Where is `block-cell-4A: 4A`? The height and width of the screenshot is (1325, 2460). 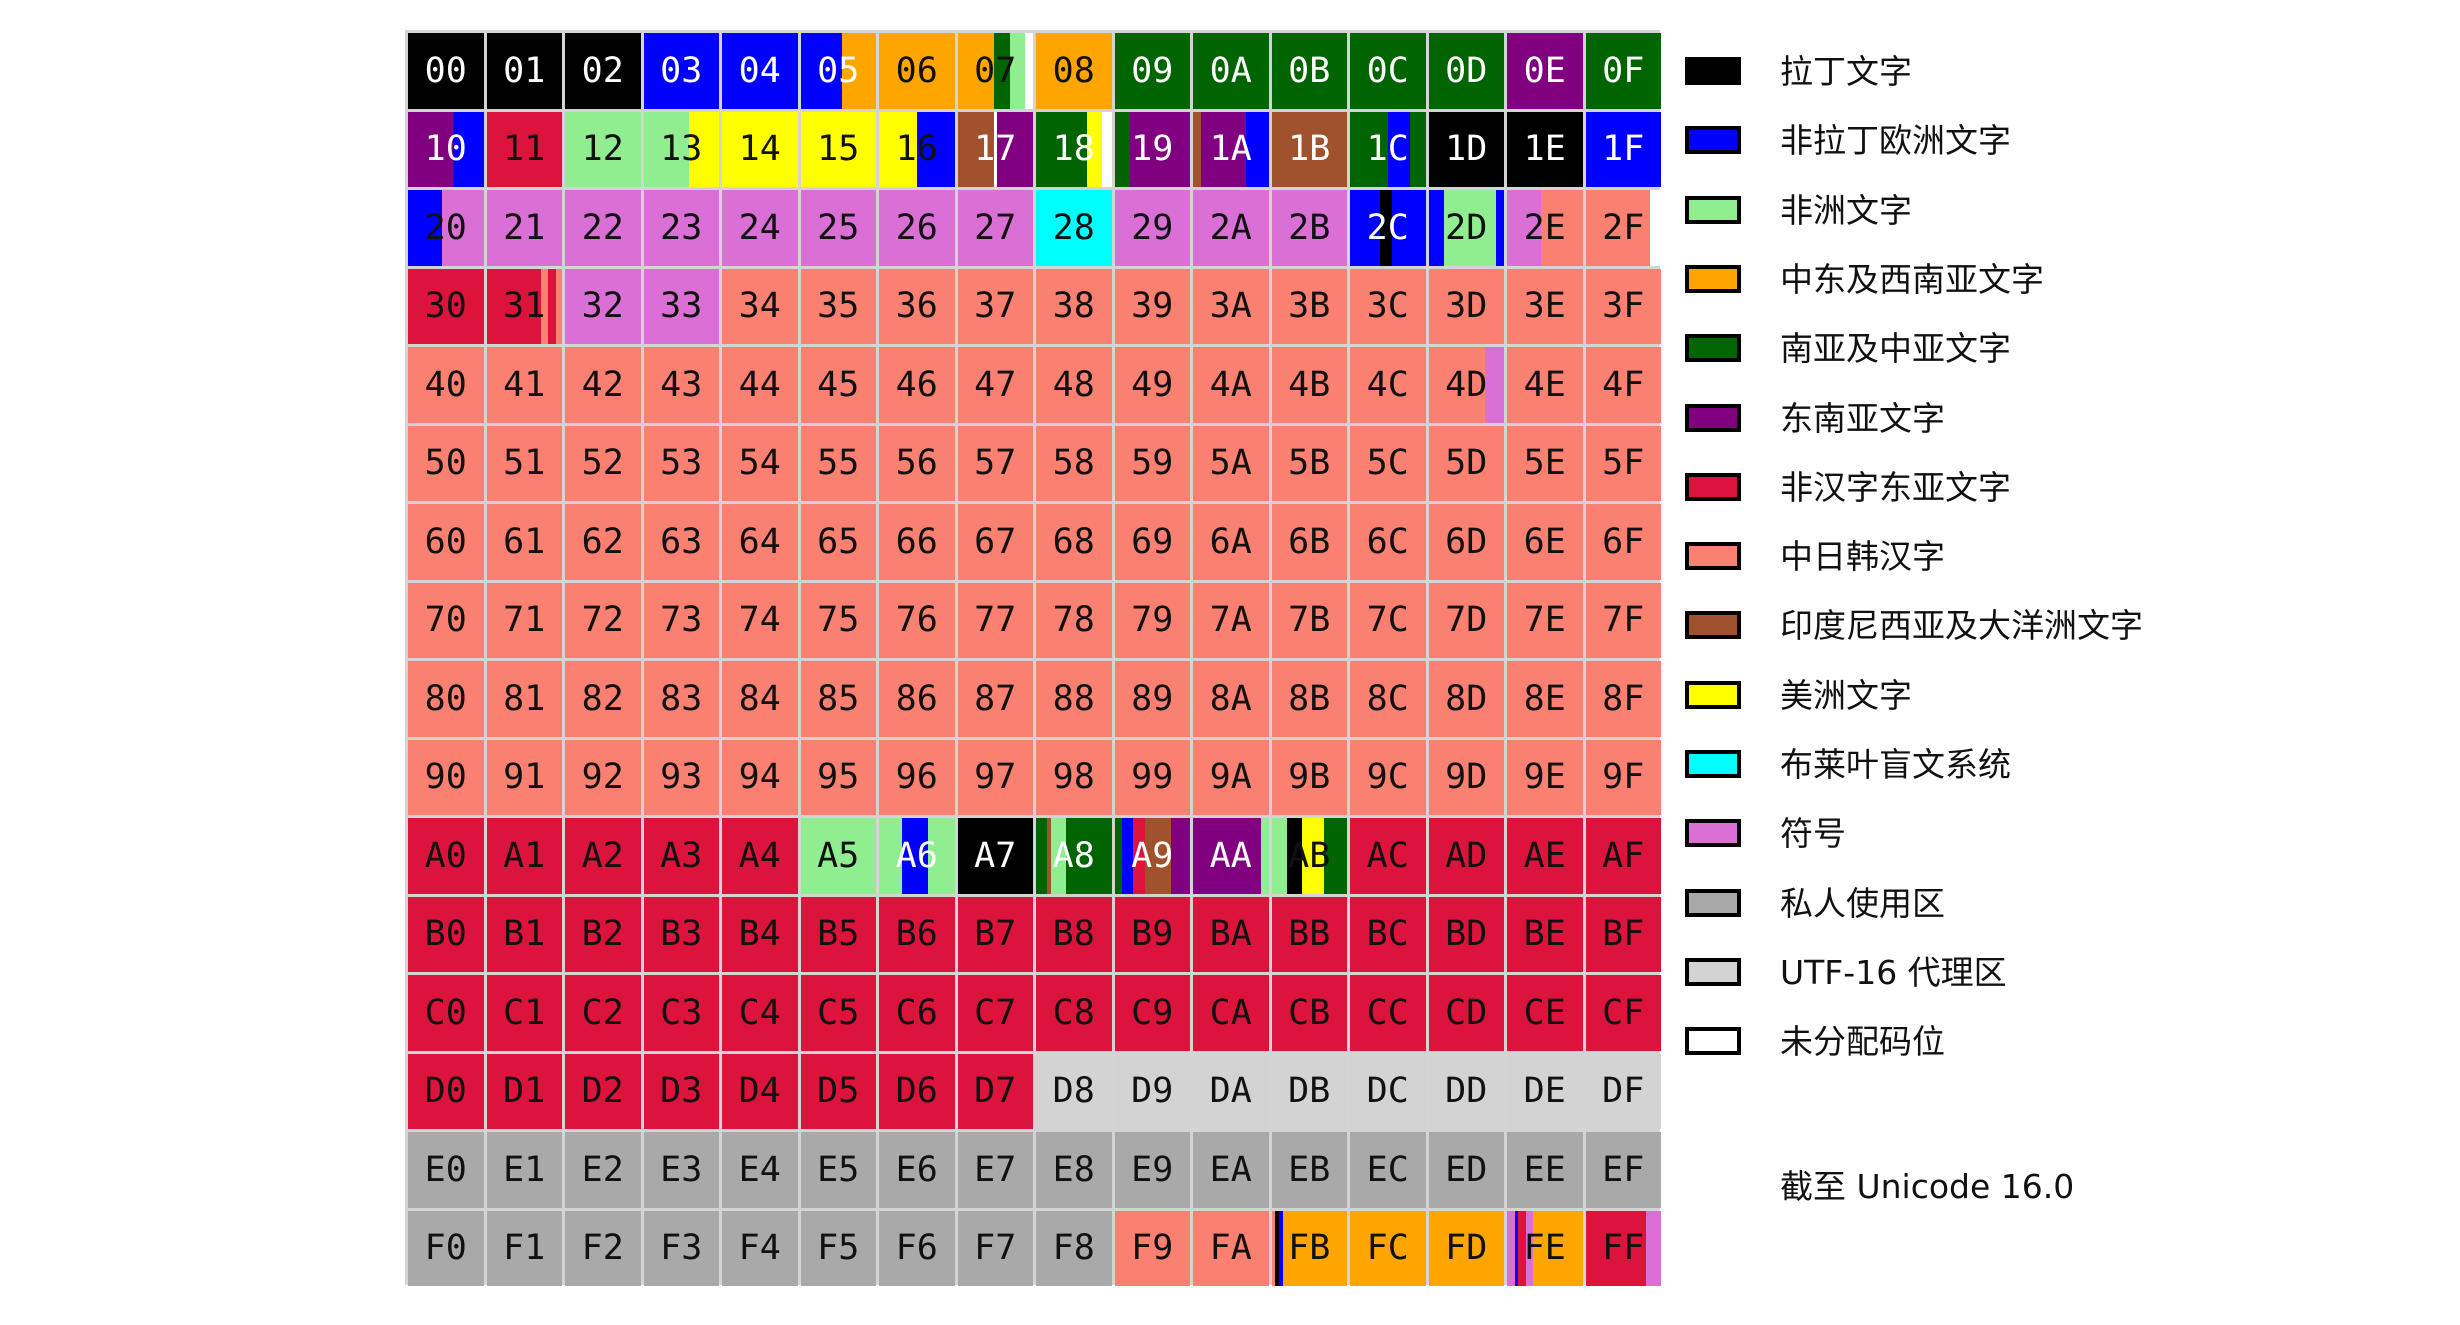
block-cell-4A: 4A is located at coordinates (1231, 385).